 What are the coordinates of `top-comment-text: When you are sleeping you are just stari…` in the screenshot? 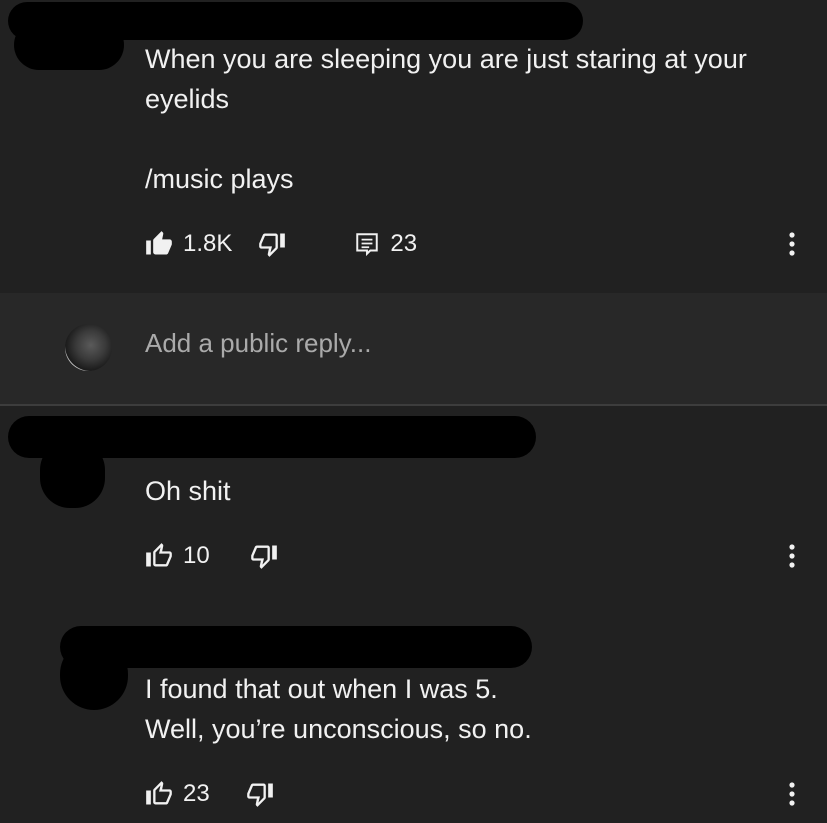 It's located at (446, 119).